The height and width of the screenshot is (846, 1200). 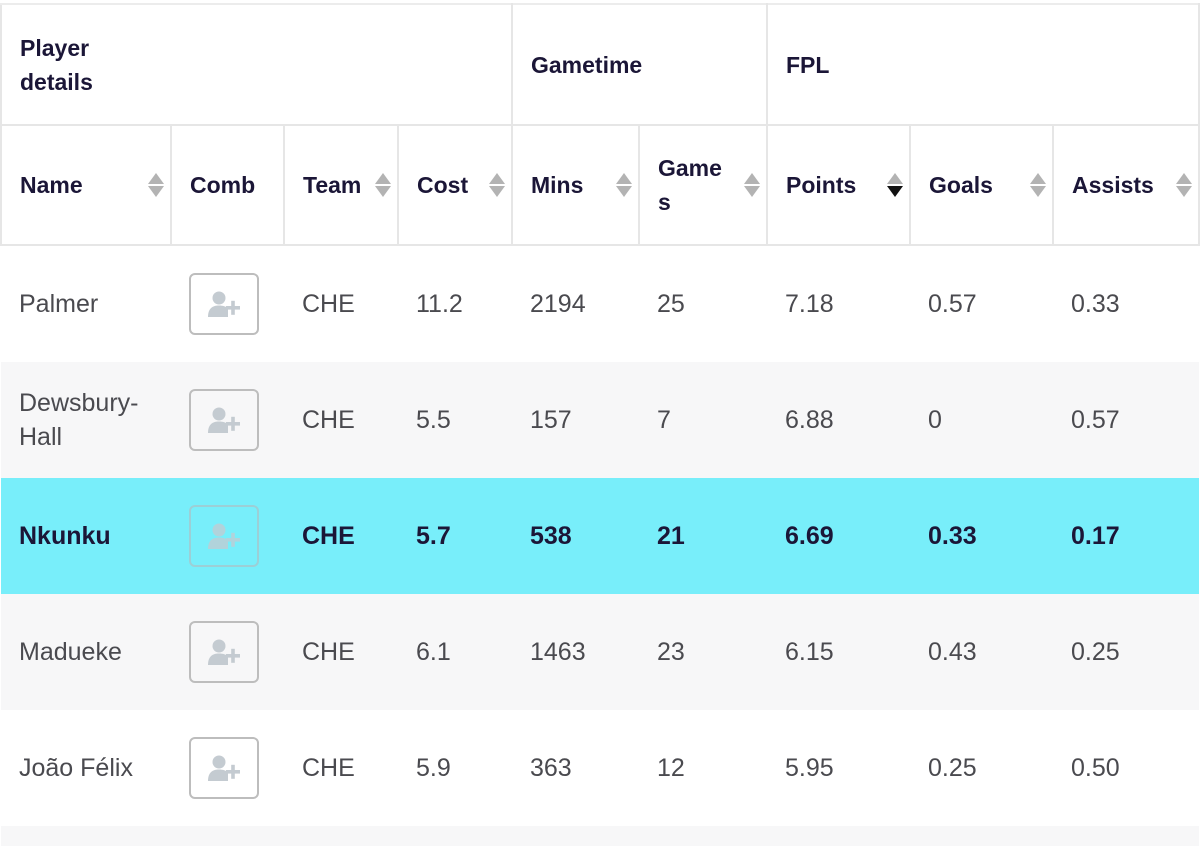 I want to click on column-header-label: Assists, so click(x=1113, y=185).